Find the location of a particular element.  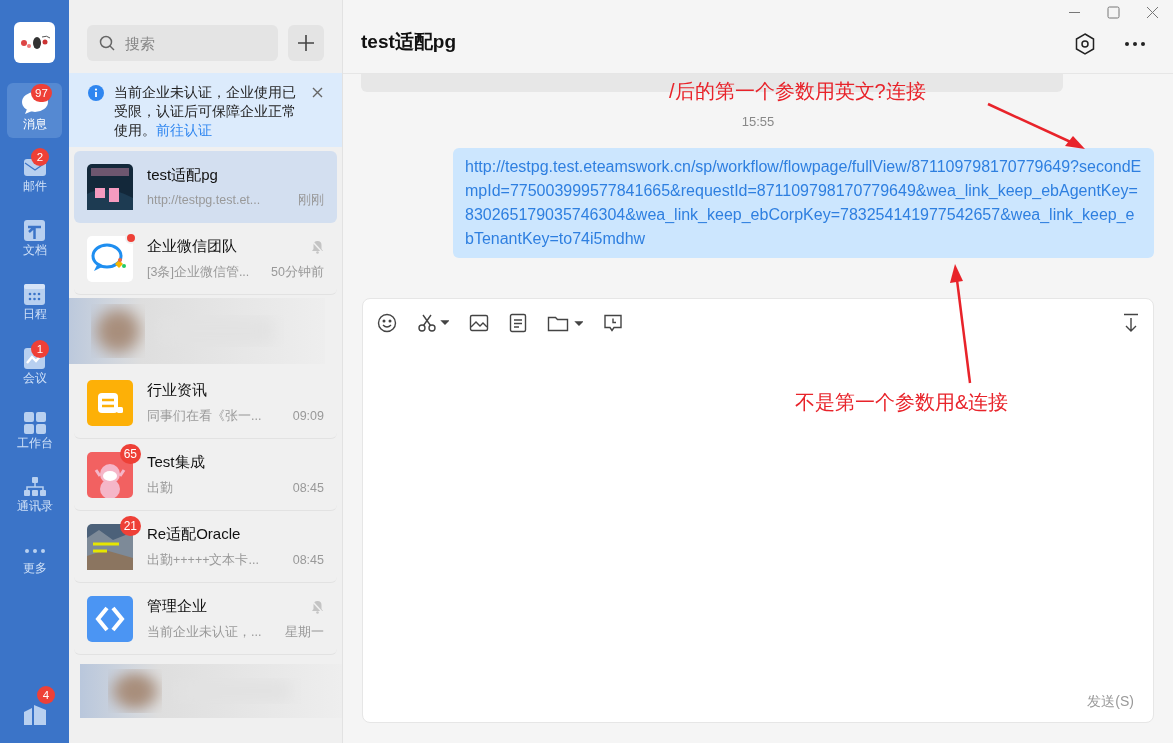

nav-item: 文档 is located at coordinates (34, 238).